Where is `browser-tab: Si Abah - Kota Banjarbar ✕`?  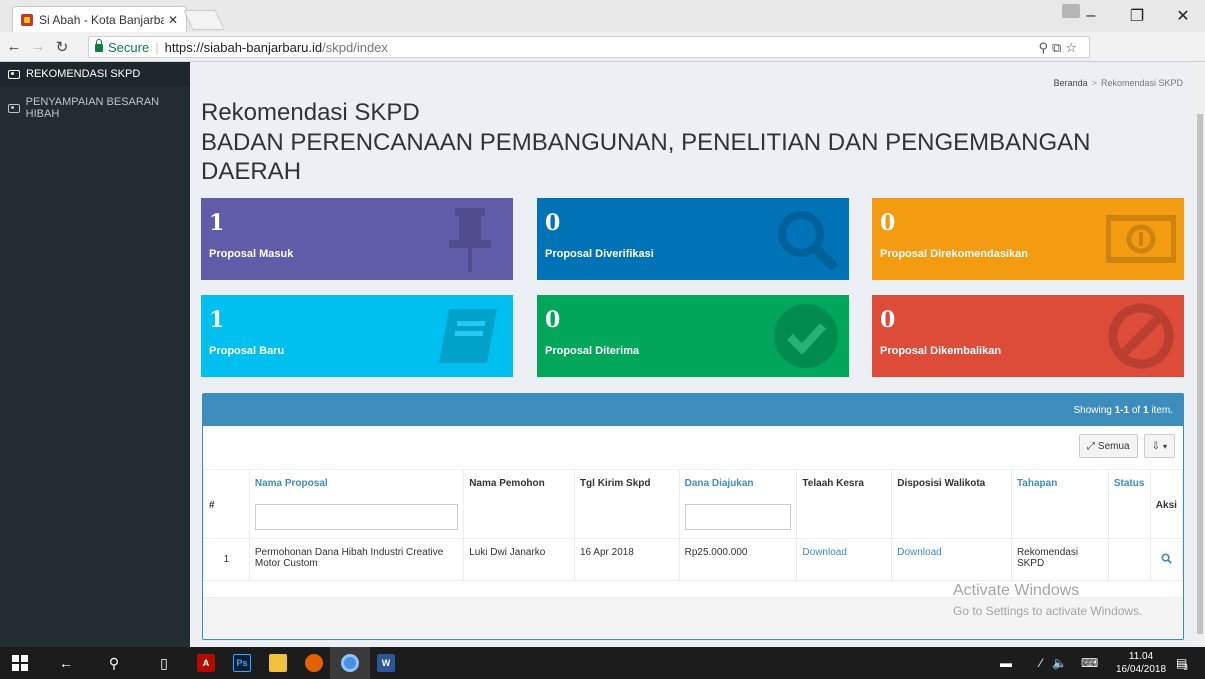 browser-tab: Si Abah - Kota Banjarbar ✕ is located at coordinates (99, 19).